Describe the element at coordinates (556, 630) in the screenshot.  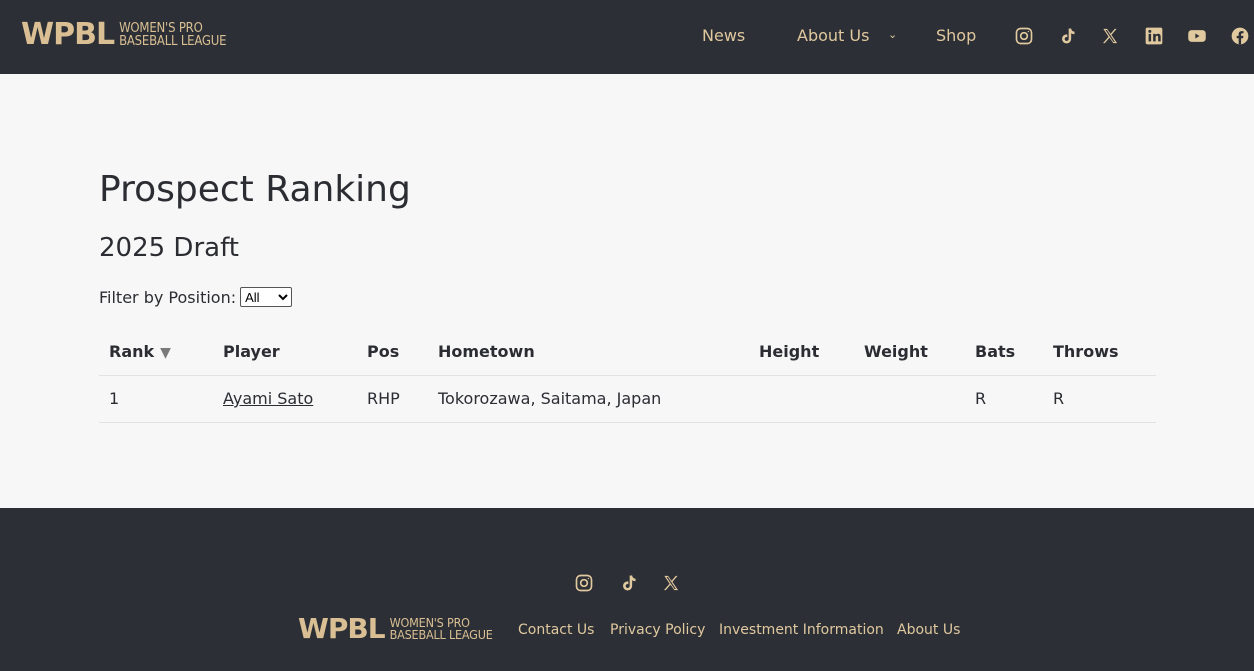
I see `footer-contact-link: Contact Us` at that location.